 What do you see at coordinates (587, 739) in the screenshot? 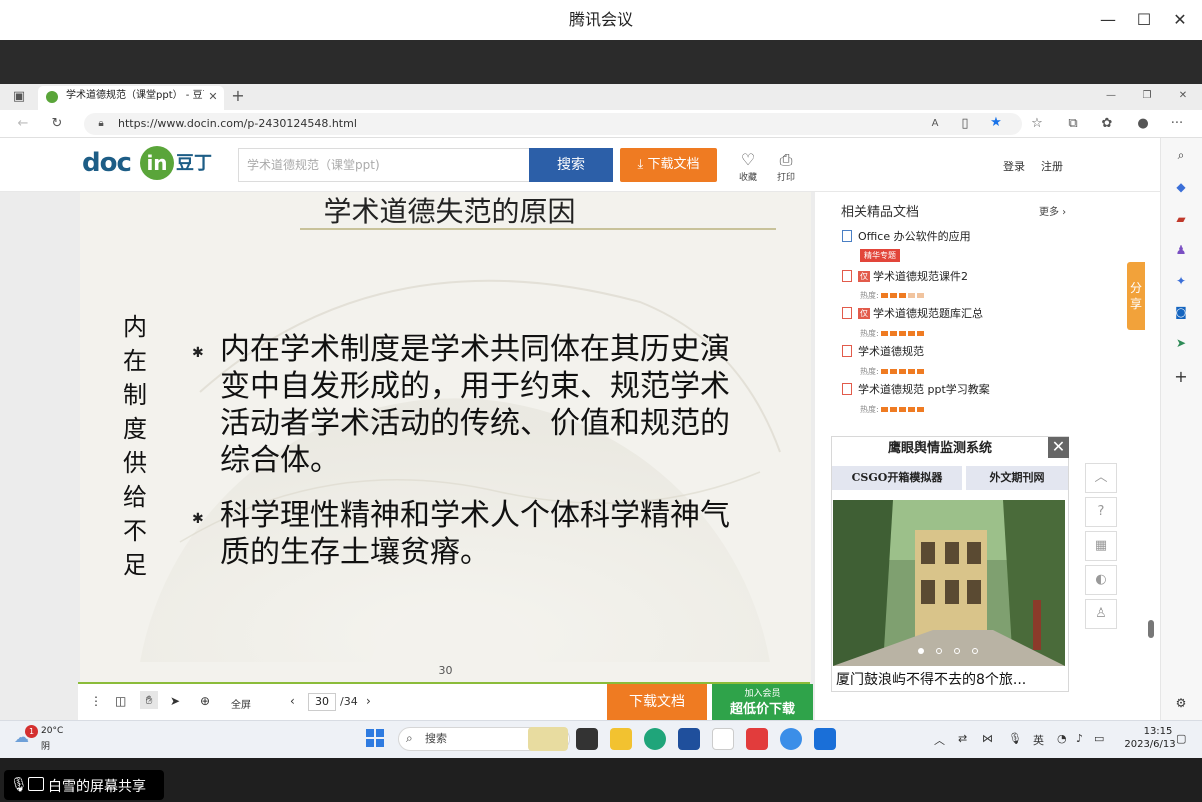
I see `task-view-icon` at bounding box center [587, 739].